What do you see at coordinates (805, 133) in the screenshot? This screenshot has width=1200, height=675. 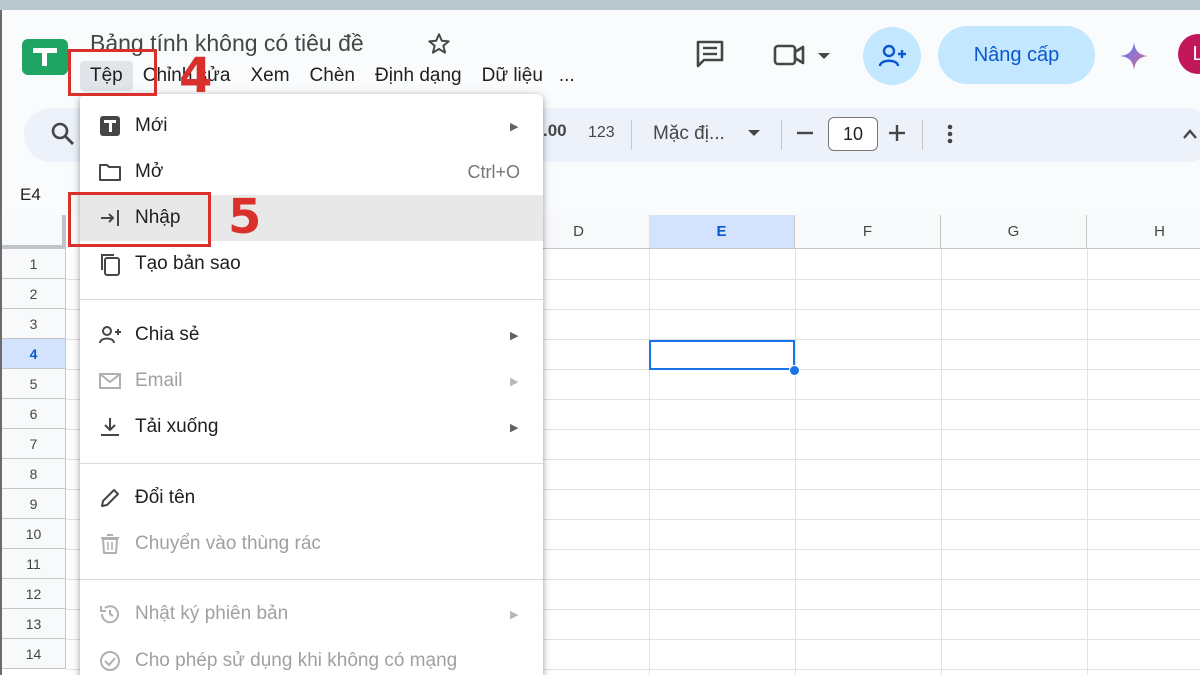 I see `decrease-font-size-icon` at bounding box center [805, 133].